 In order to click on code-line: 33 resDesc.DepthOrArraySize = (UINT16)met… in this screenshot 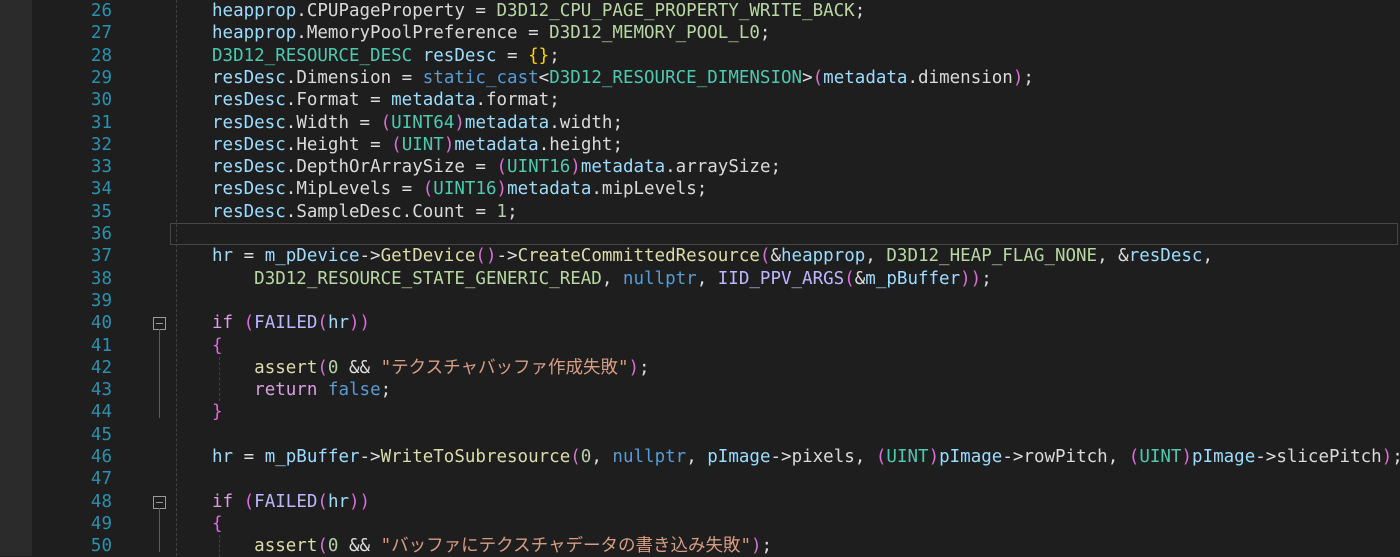, I will do `click(700, 167)`.